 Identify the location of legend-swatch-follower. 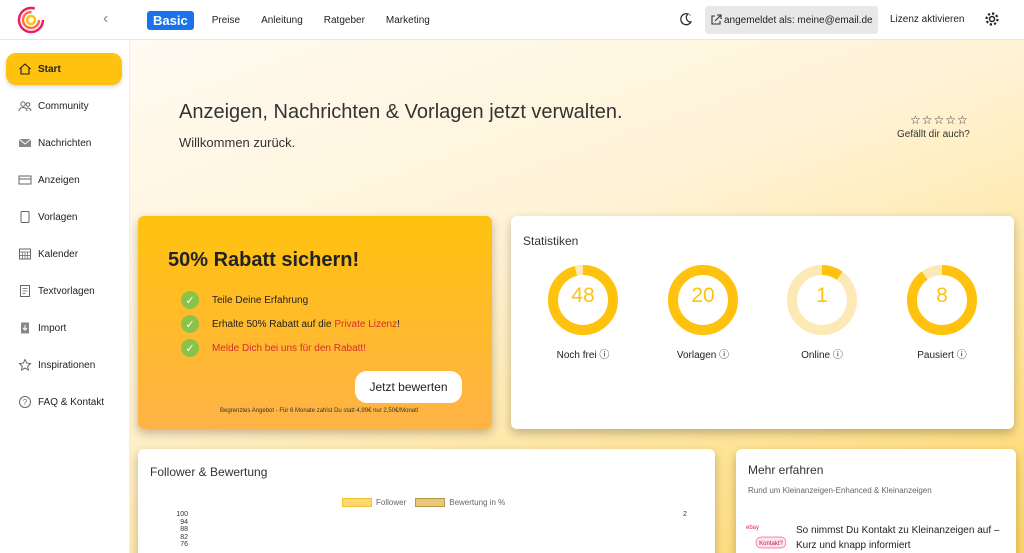
(357, 502).